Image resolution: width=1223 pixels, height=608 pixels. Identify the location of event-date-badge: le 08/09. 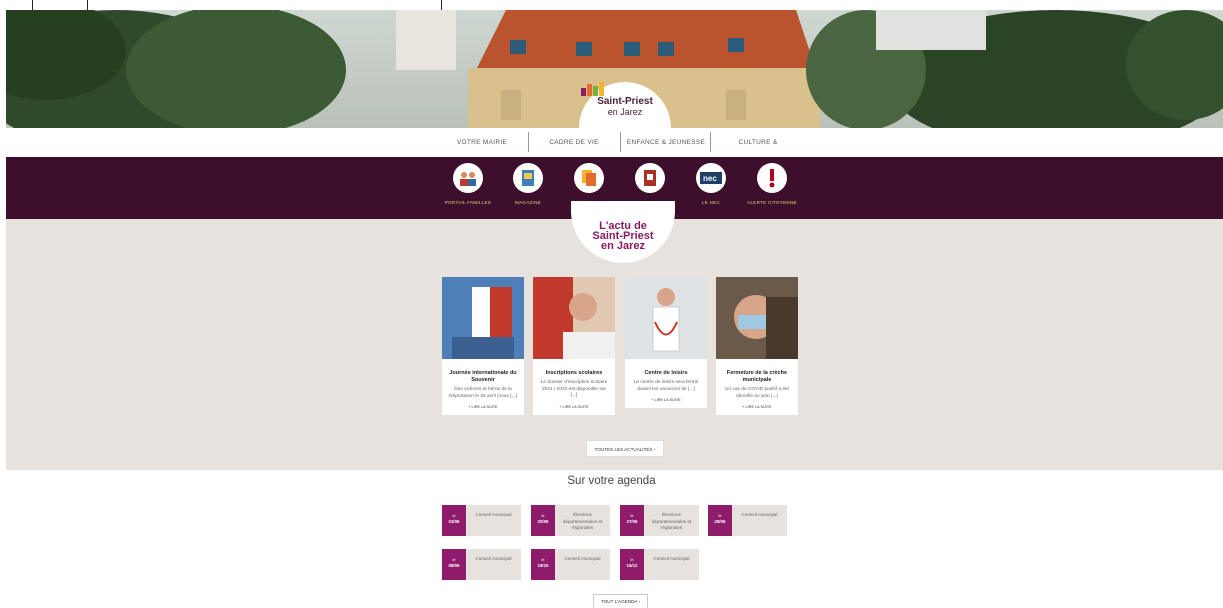
(454, 564).